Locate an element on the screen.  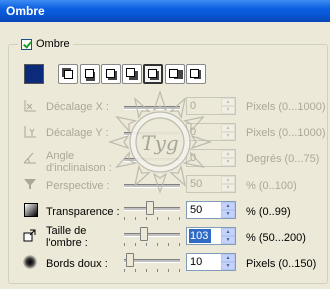
transparency-input is located at coordinates (205, 210).